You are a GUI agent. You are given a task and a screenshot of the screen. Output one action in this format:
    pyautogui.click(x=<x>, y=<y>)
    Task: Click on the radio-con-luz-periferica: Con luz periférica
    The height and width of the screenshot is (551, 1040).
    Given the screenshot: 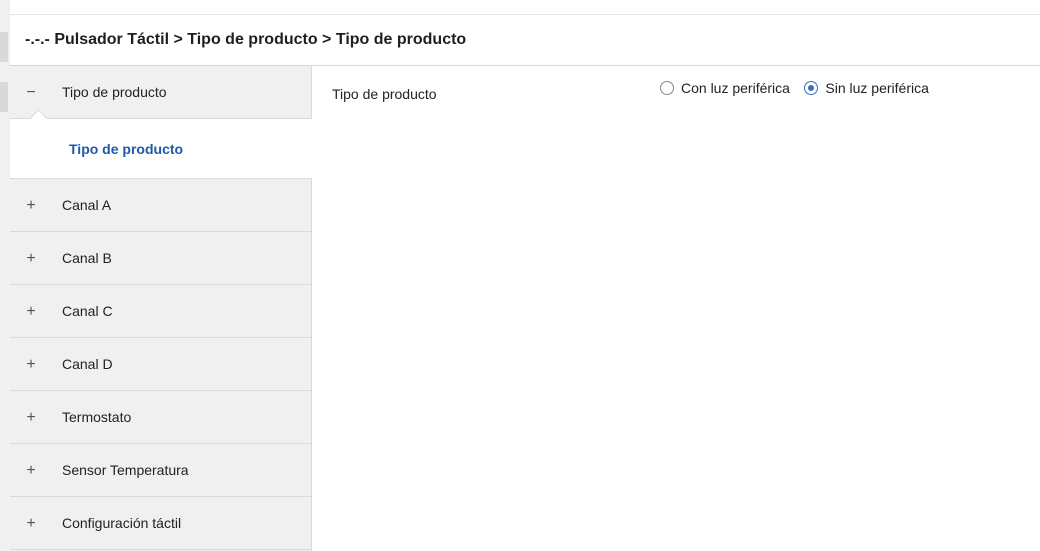 What is the action you would take?
    pyautogui.click(x=725, y=88)
    